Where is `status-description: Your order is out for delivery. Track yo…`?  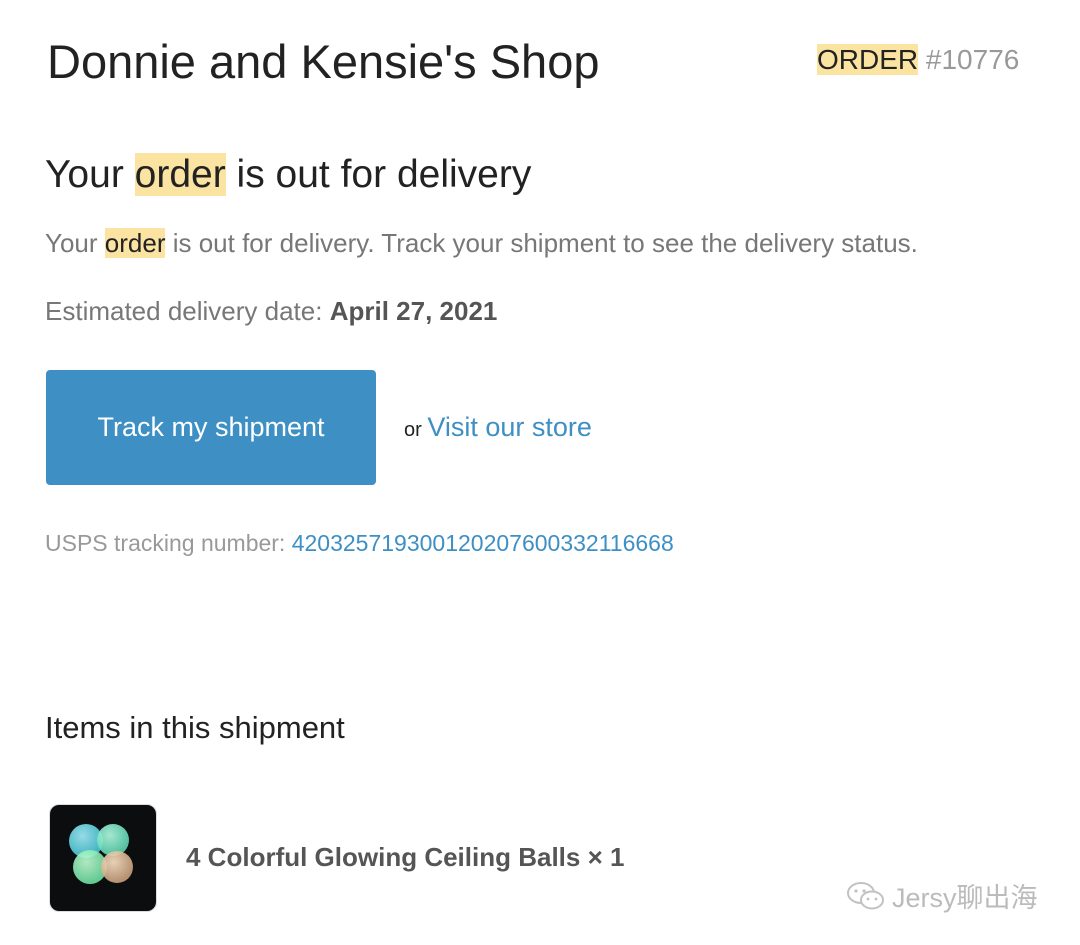 status-description: Your order is out for delivery. Track yo… is located at coordinates (481, 243).